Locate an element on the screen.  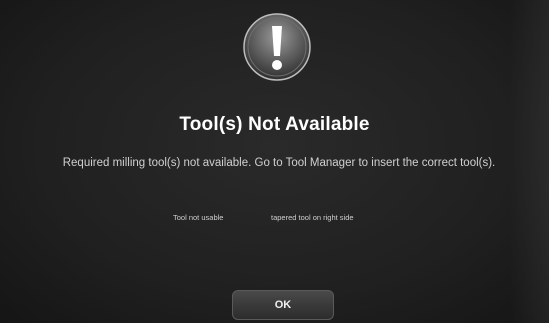
tool-status-label: Tool not usable is located at coordinates (198, 217).